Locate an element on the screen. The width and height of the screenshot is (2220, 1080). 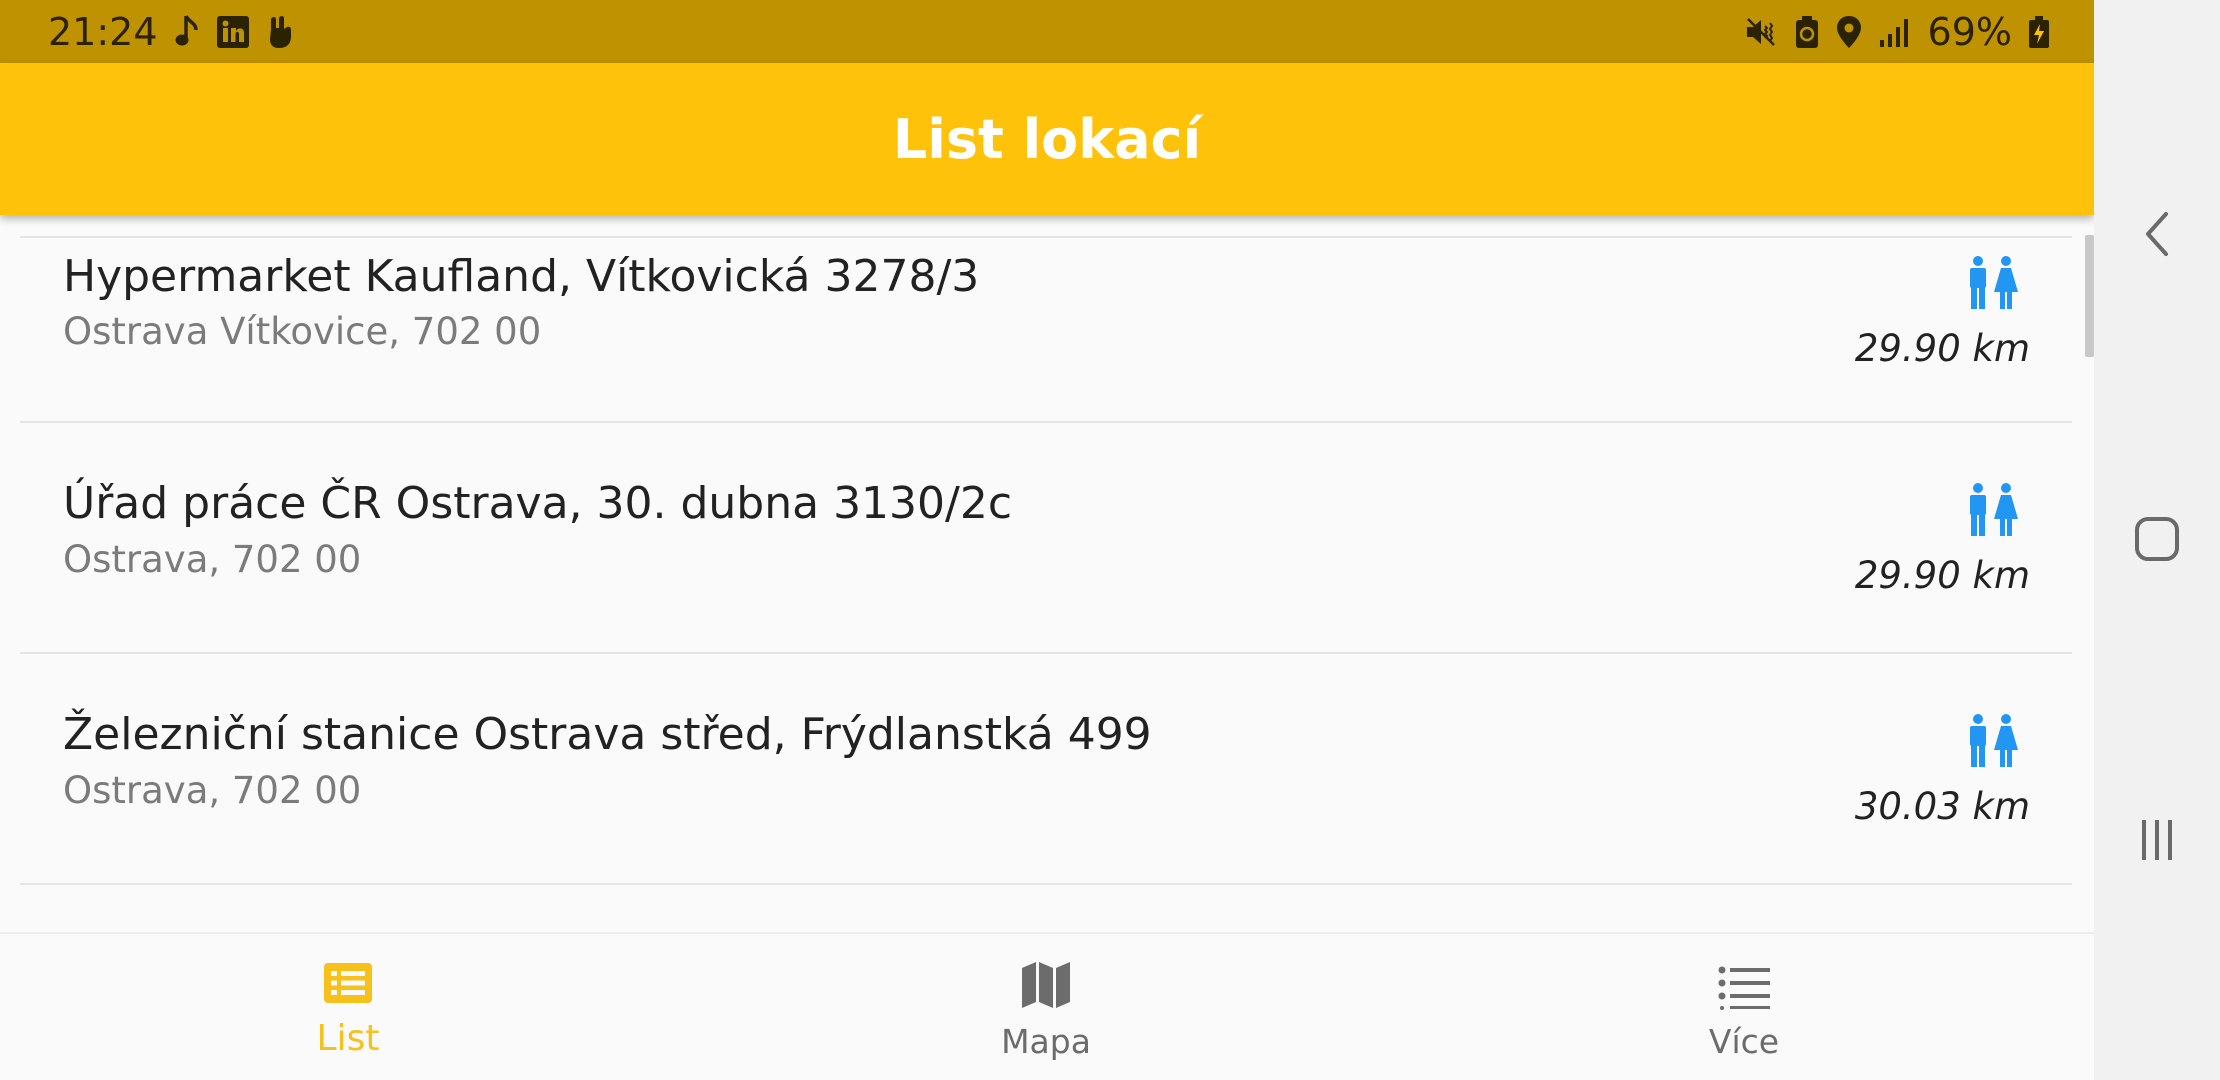
hand-gesture-icon is located at coordinates (280, 32).